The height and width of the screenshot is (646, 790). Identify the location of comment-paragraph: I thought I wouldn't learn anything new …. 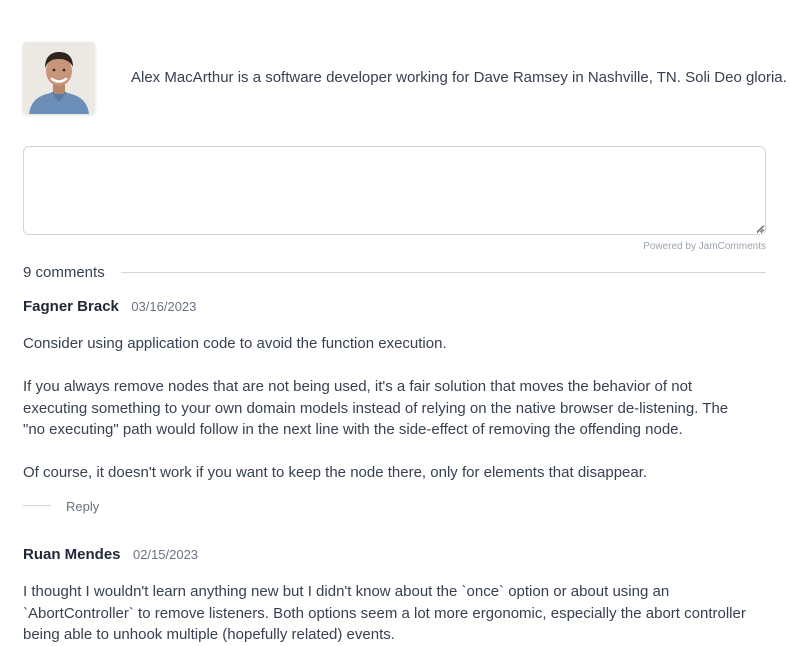
(384, 613).